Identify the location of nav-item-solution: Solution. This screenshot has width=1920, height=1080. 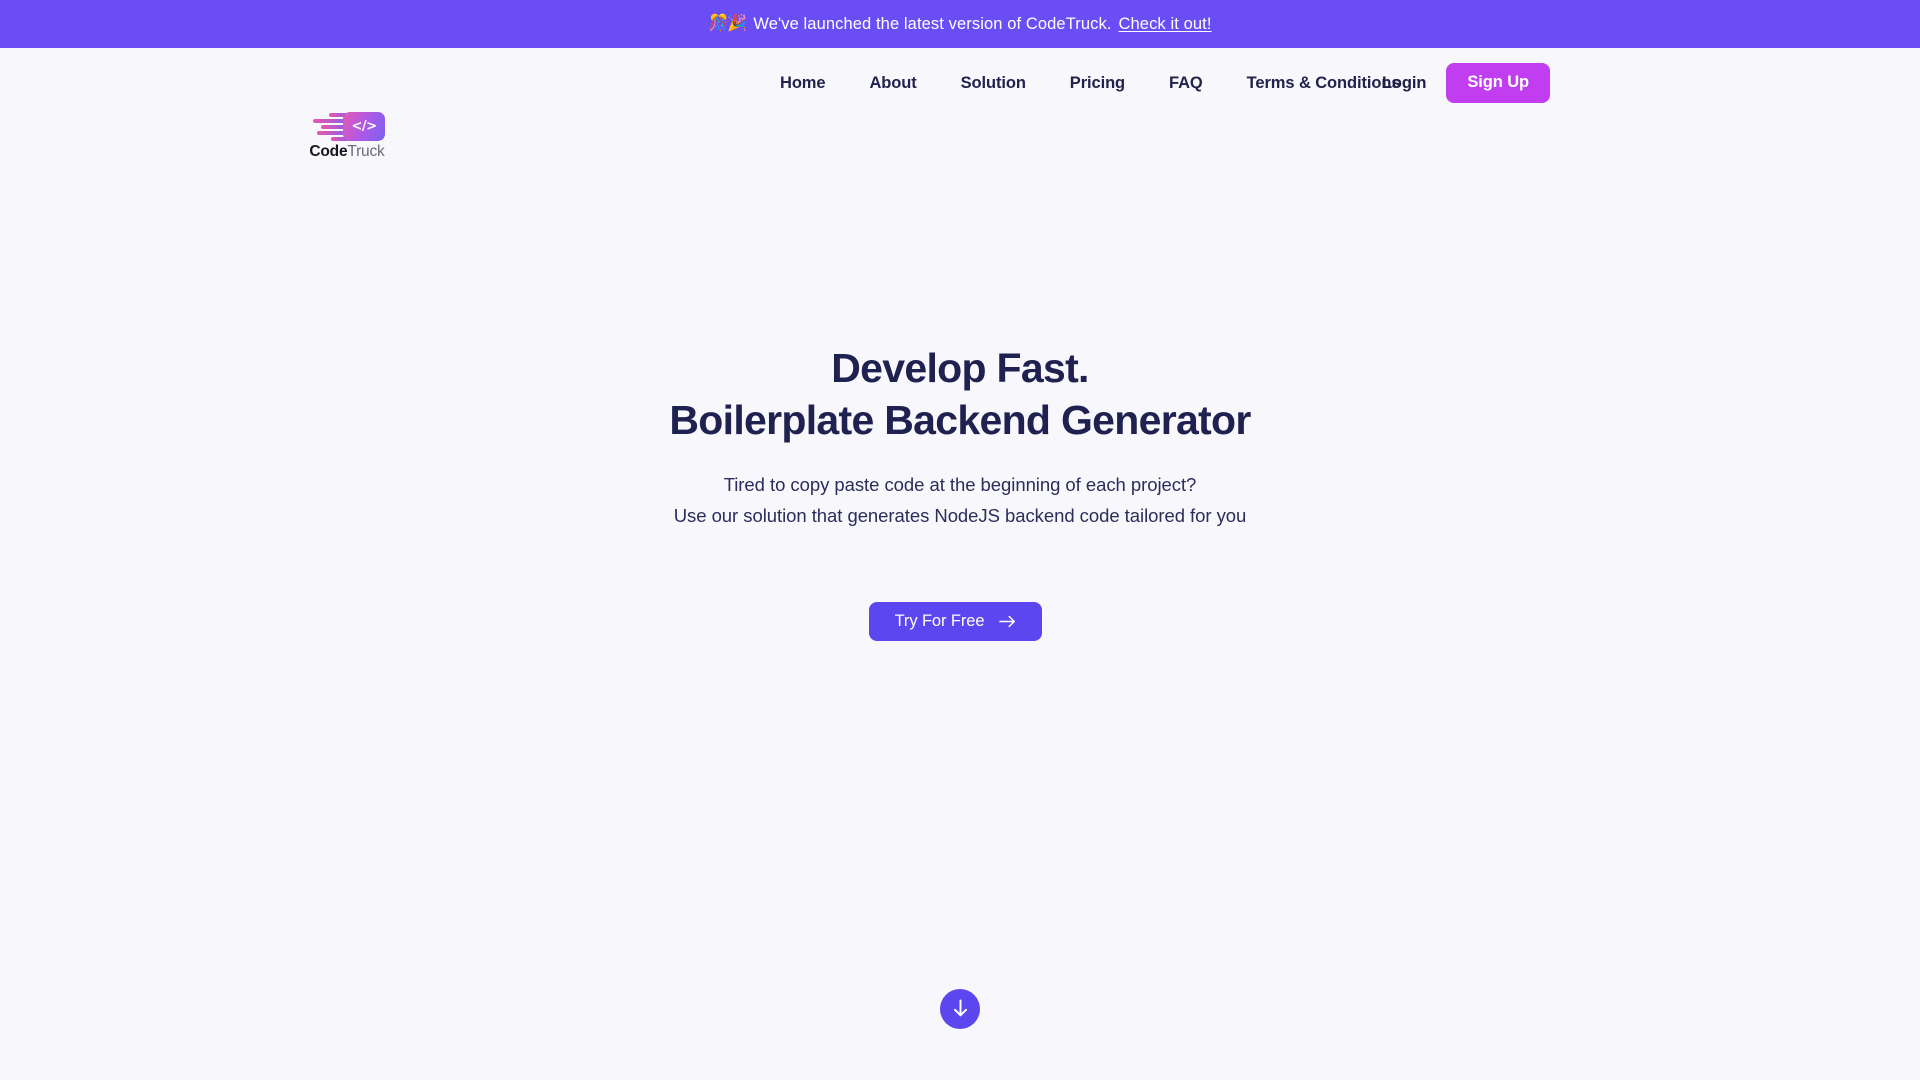
(993, 83).